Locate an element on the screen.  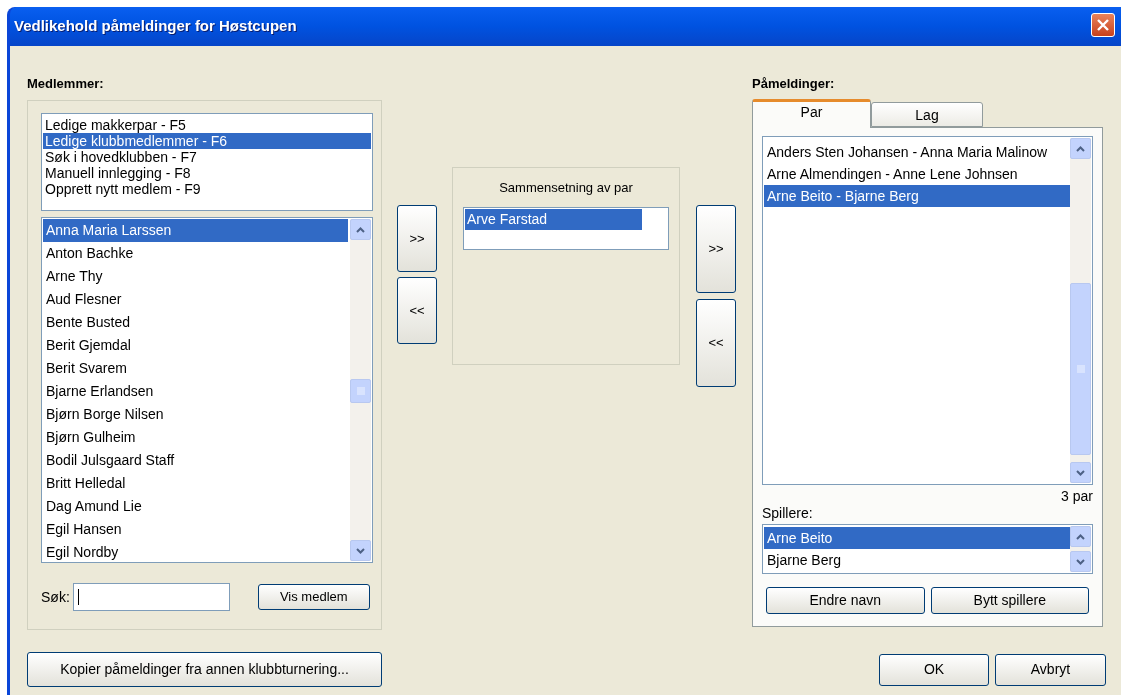
list-item: Ledige klubbmedlemmer - F6 is located at coordinates (207, 141).